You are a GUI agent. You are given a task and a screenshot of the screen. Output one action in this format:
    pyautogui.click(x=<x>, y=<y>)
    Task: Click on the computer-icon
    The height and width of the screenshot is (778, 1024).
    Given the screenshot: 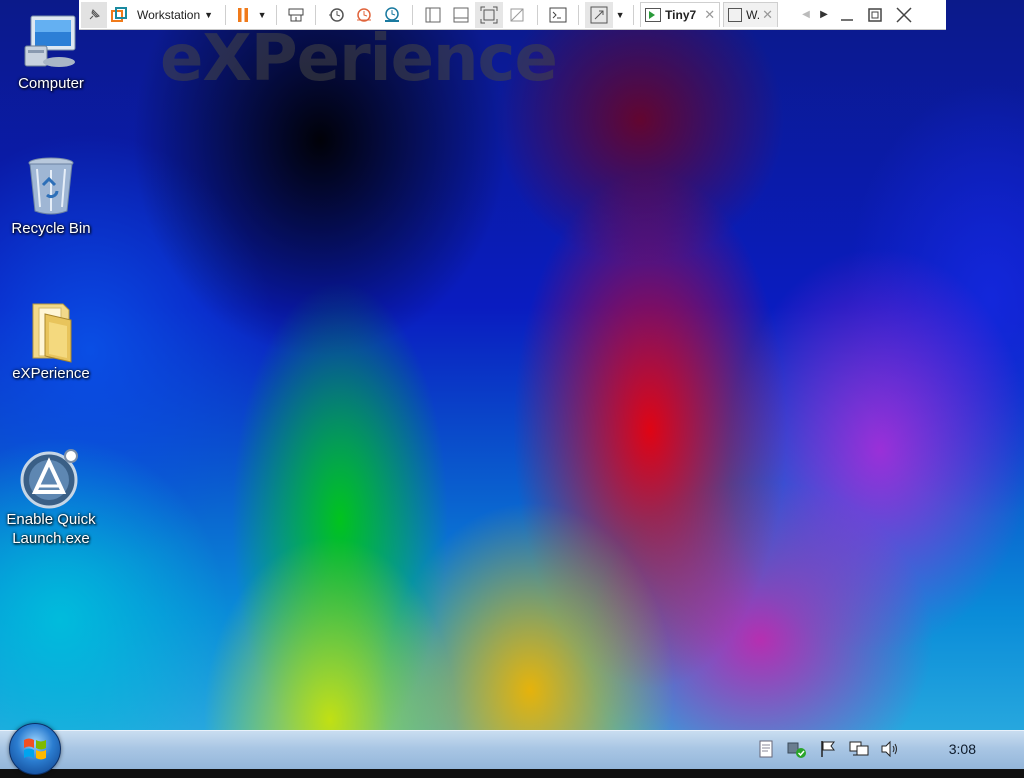 What is the action you would take?
    pyautogui.click(x=51, y=42)
    